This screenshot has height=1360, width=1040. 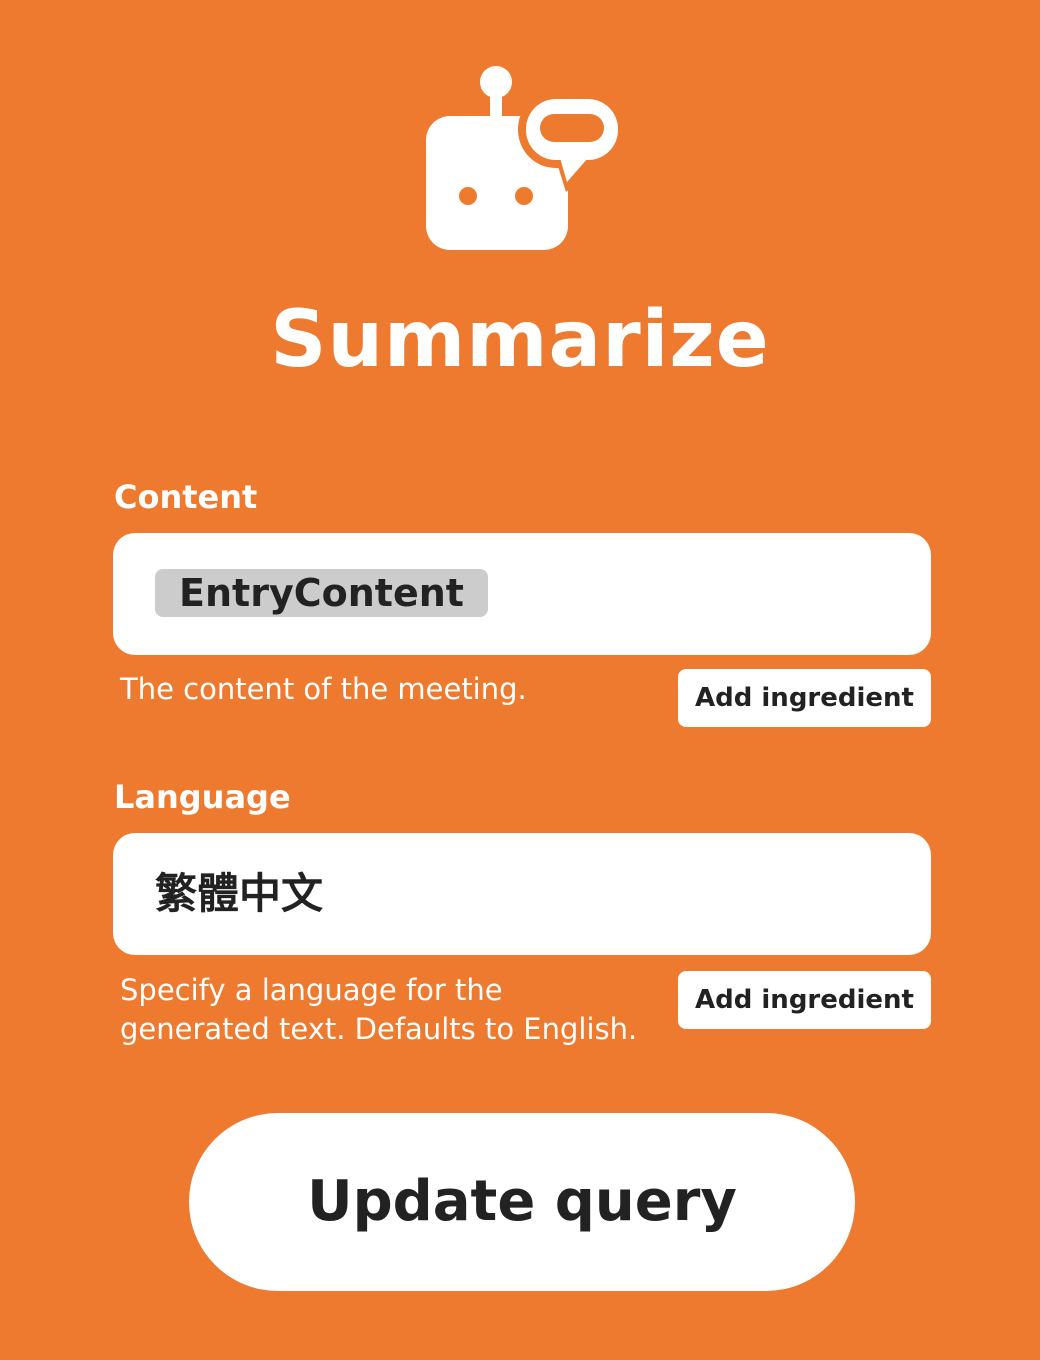 What do you see at coordinates (804, 1000) in the screenshot?
I see `language-add-ingredient-button: Add ingredient` at bounding box center [804, 1000].